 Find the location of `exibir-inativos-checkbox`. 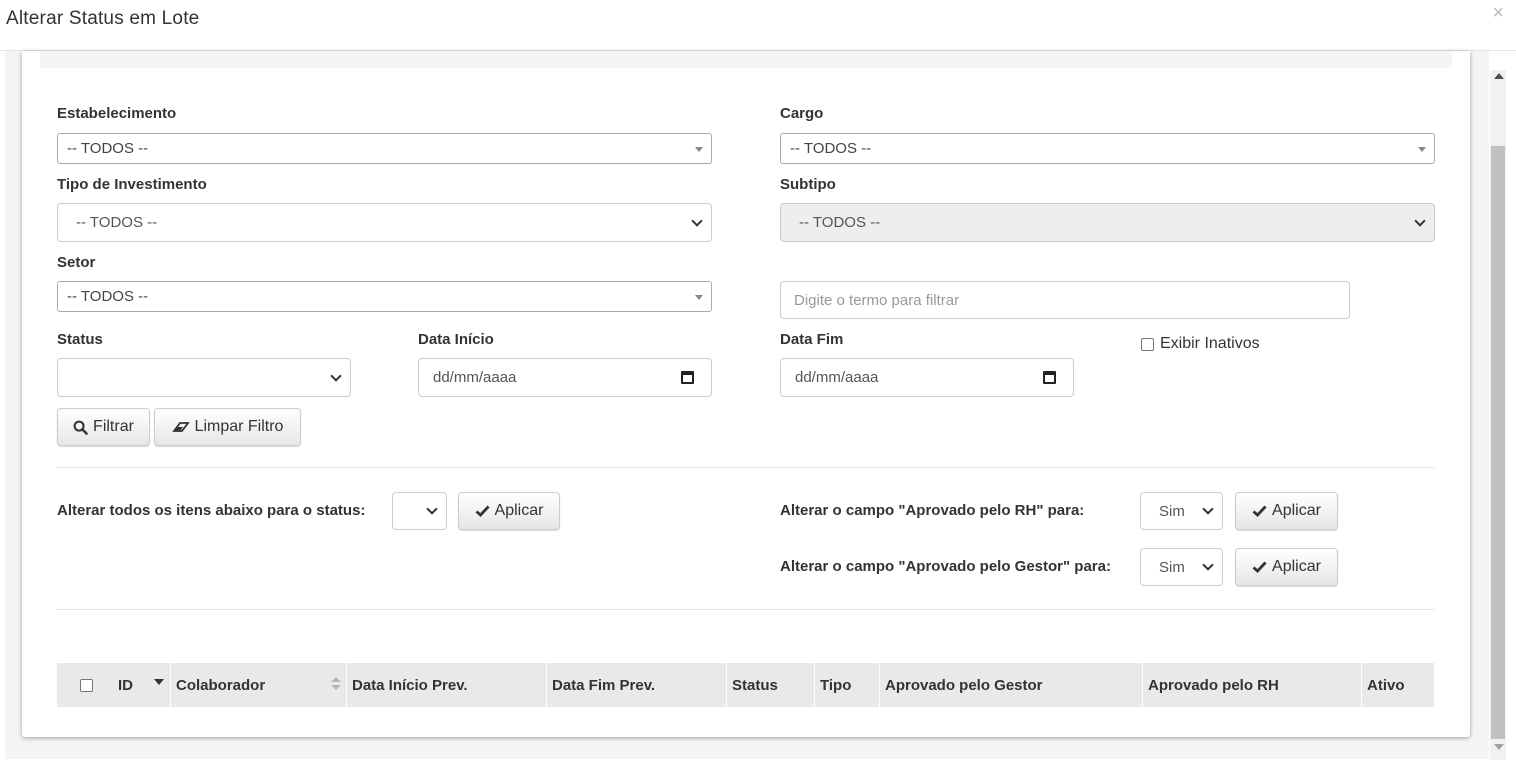

exibir-inativos-checkbox is located at coordinates (1147, 344).